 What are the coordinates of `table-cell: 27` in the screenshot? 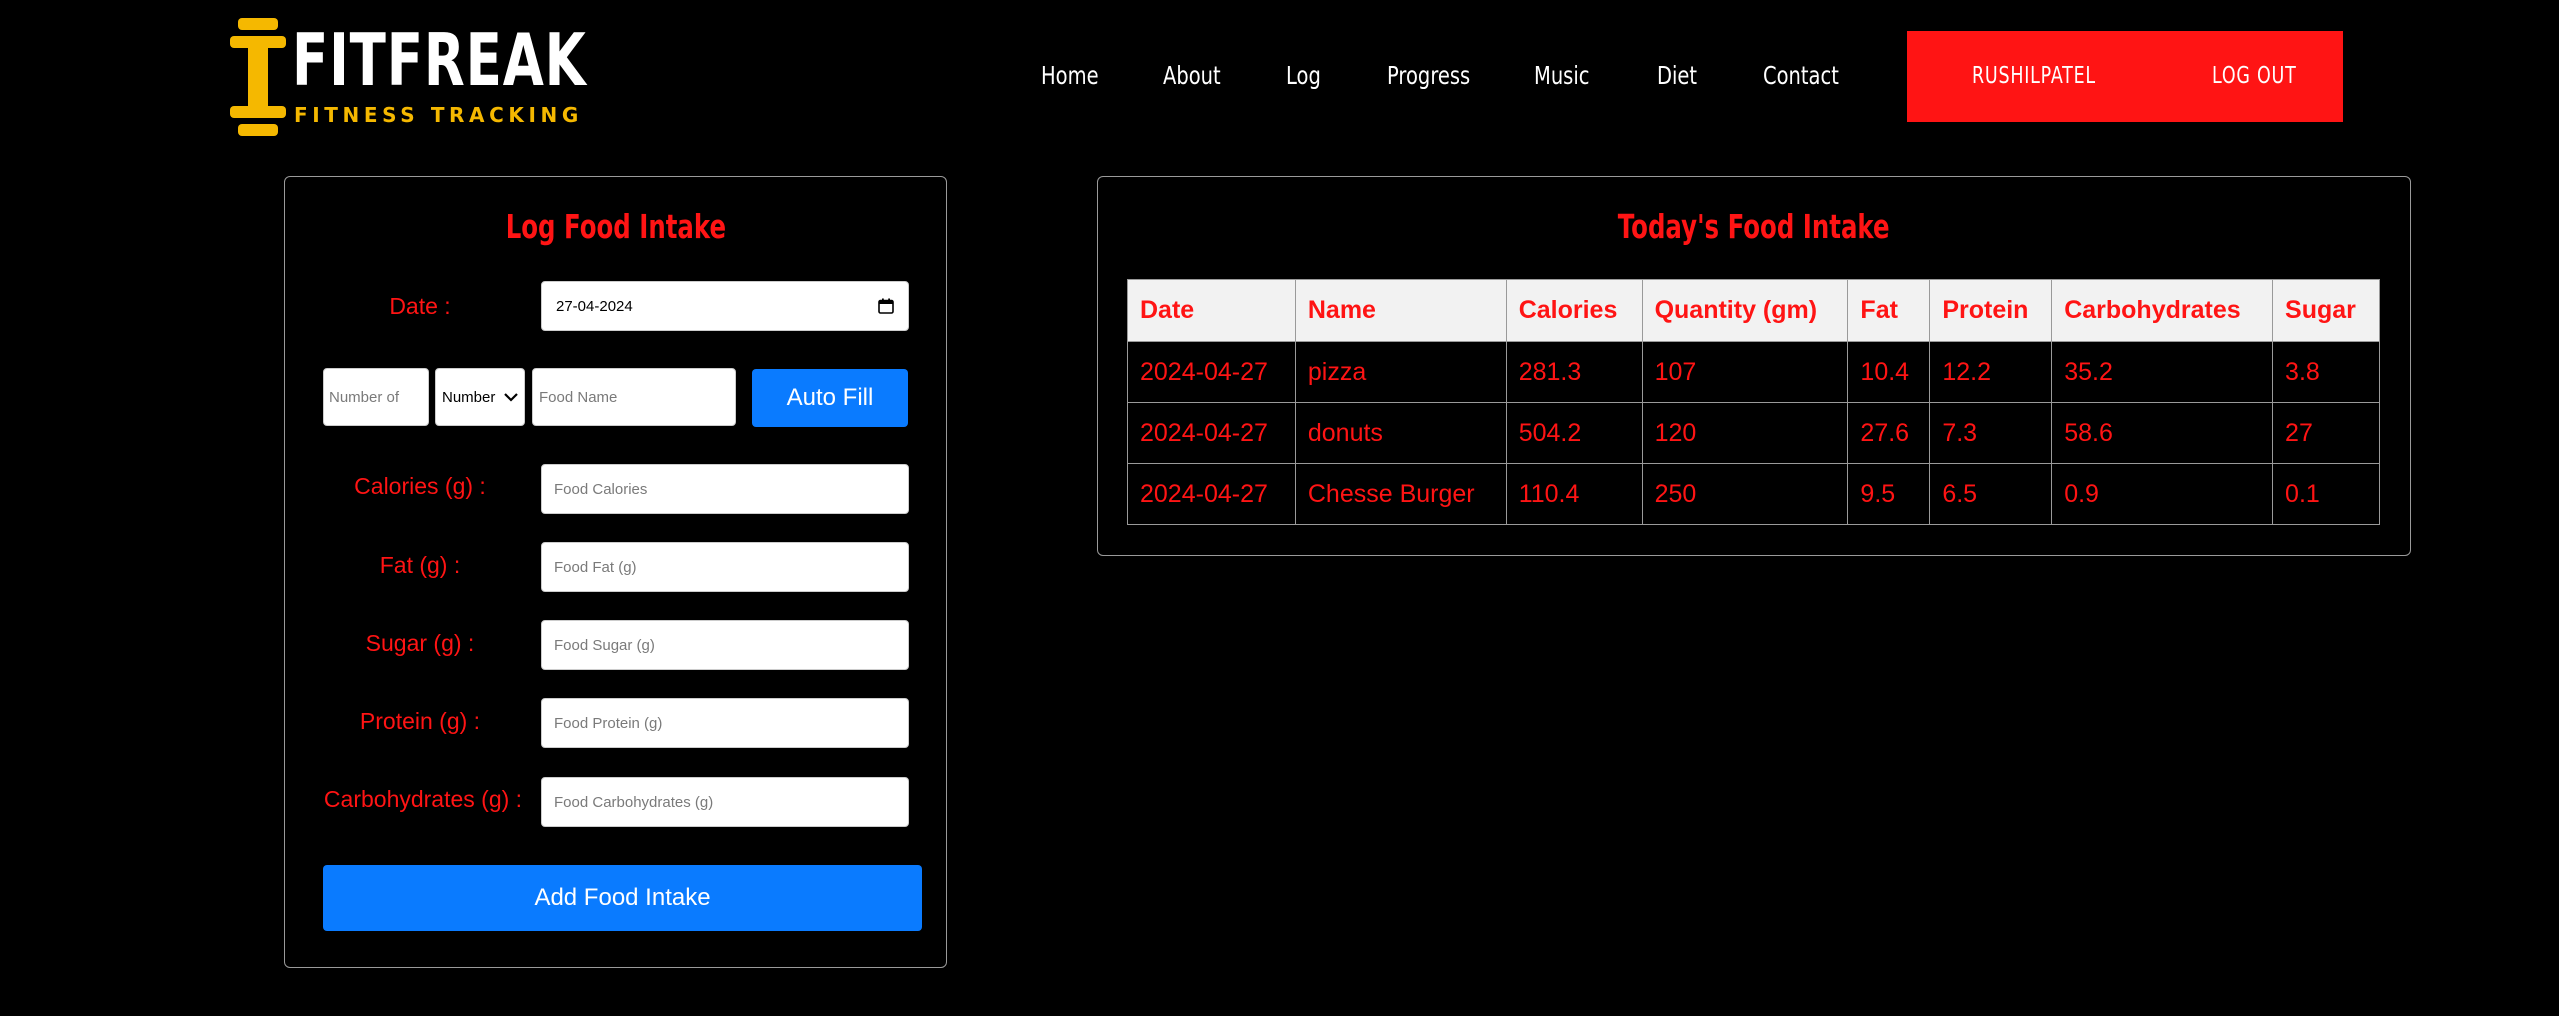 It's located at (2326, 433).